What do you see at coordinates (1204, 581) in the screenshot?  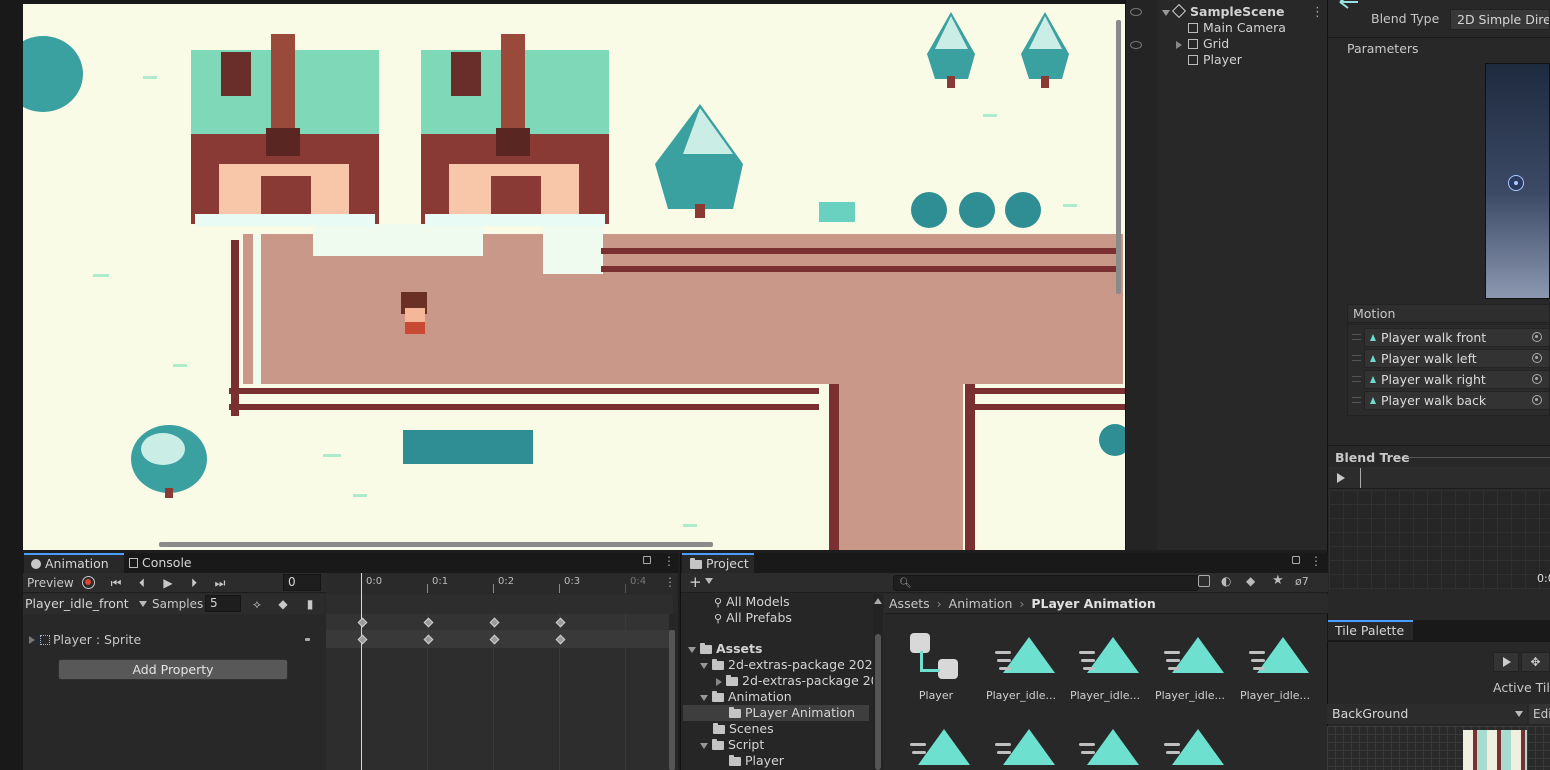 I see `search-by-type-icon` at bounding box center [1204, 581].